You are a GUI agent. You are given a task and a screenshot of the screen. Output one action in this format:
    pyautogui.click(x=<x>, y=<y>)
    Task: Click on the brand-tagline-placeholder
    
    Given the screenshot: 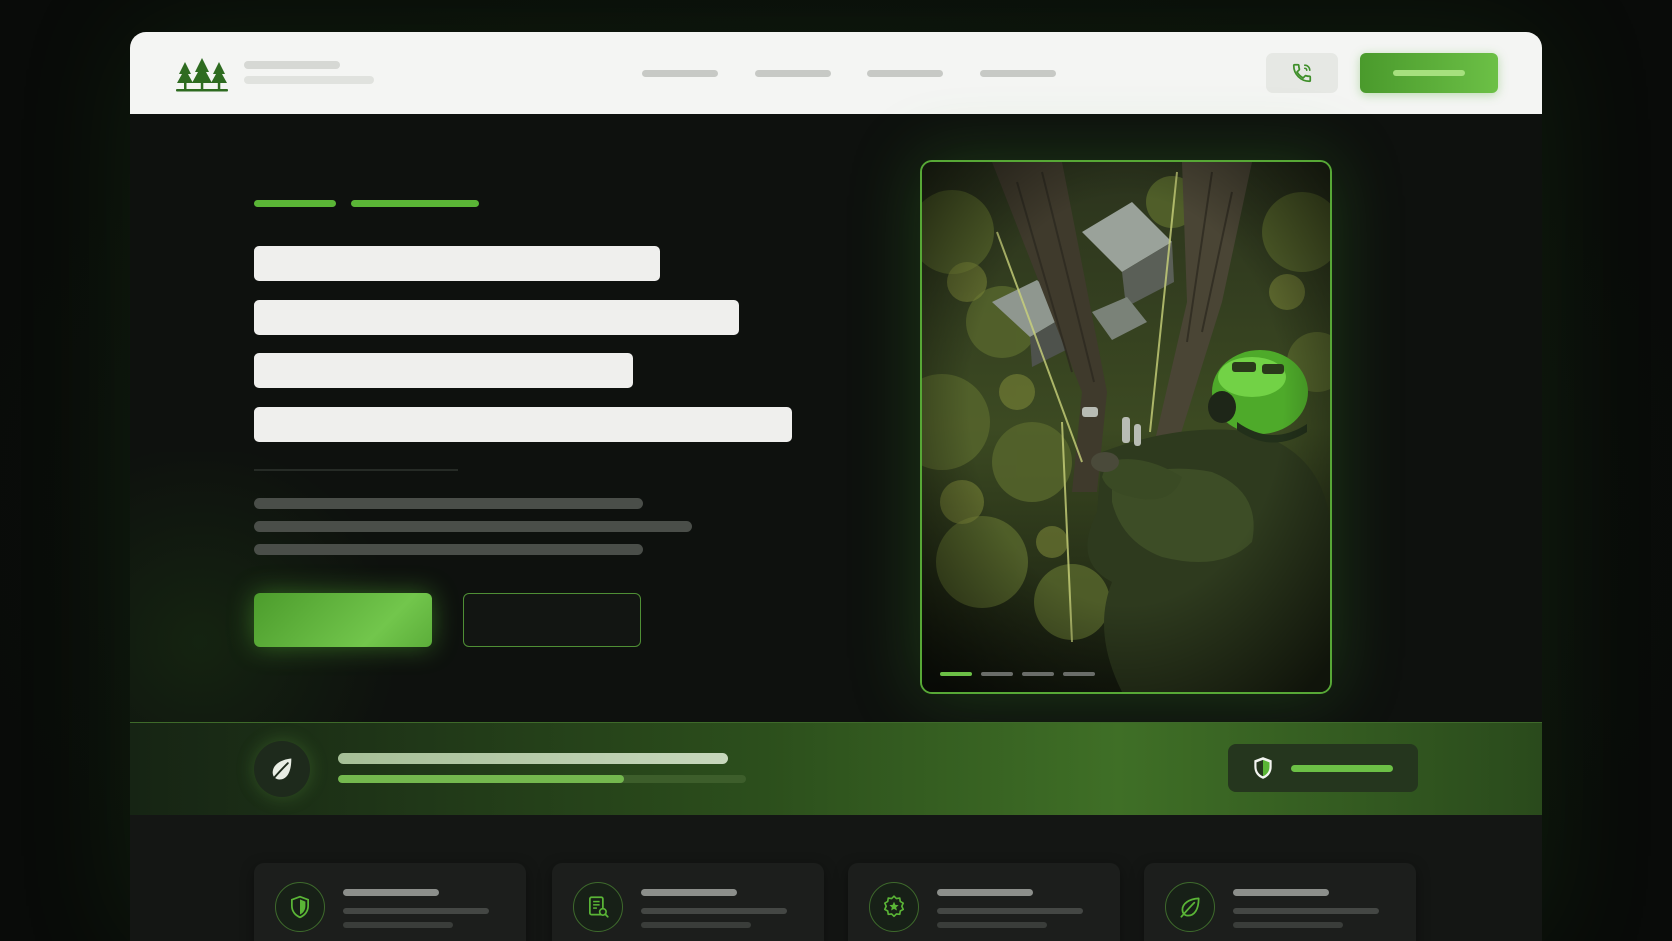 What is the action you would take?
    pyautogui.click(x=309, y=80)
    